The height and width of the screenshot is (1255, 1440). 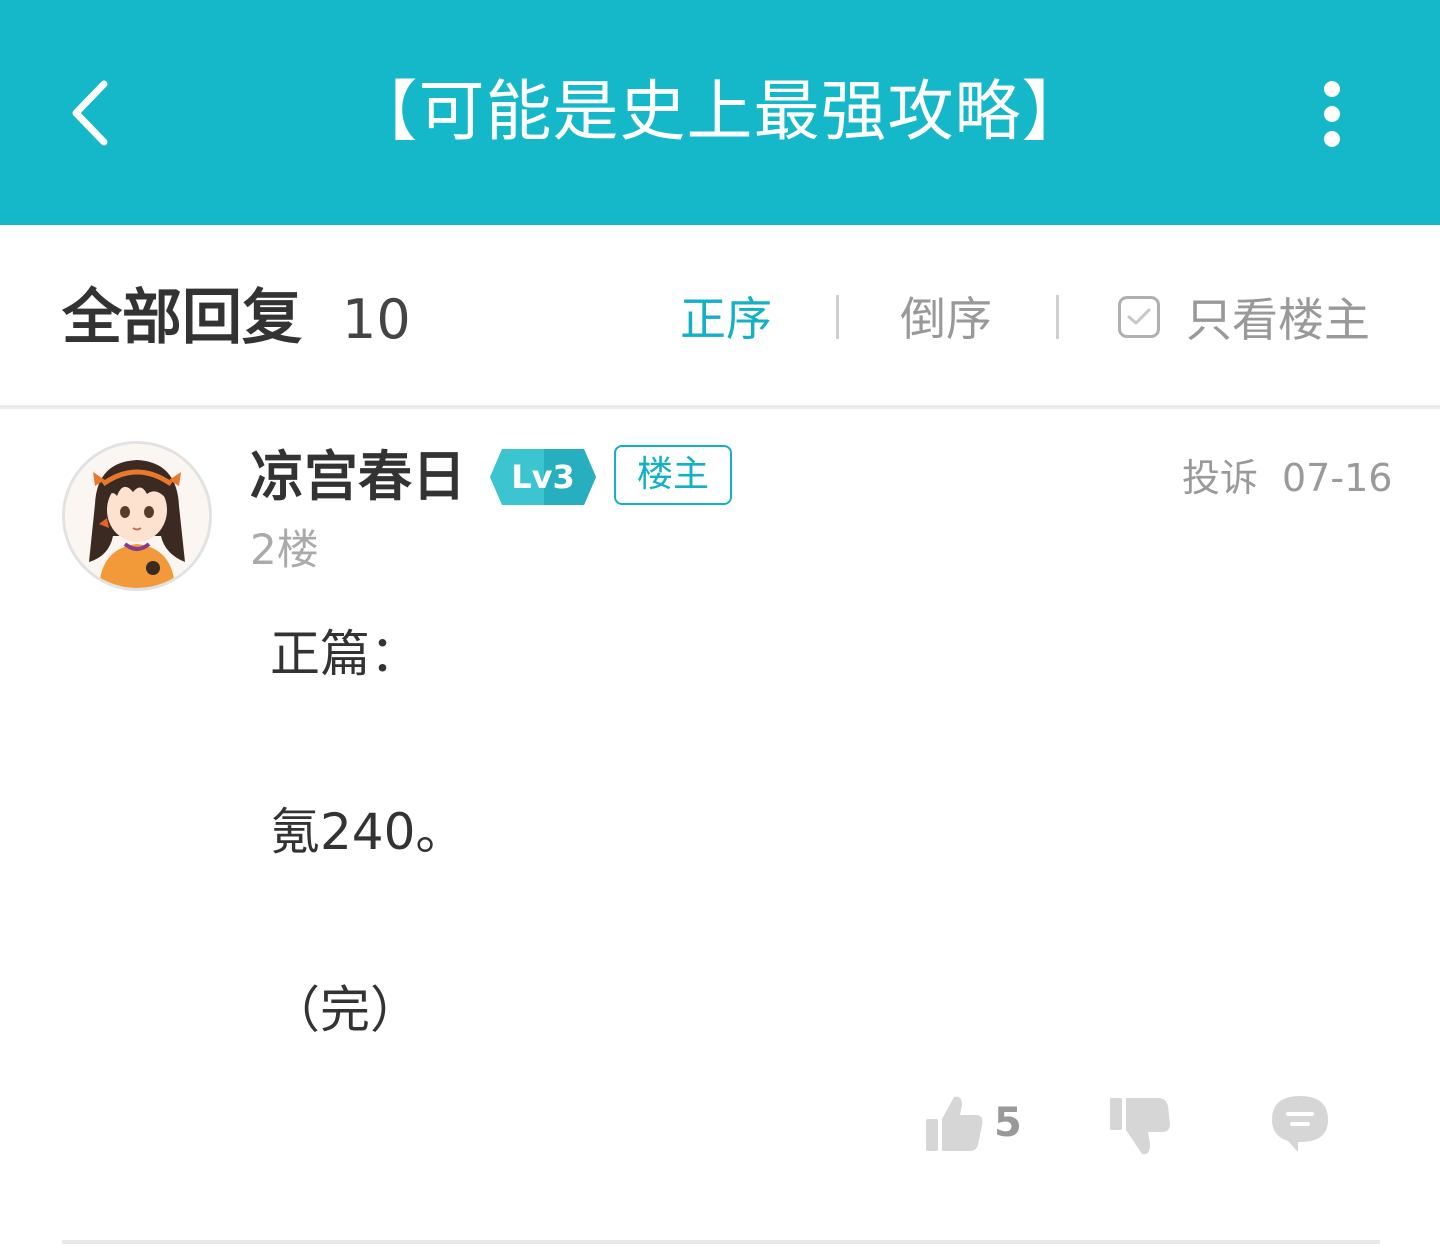 I want to click on check-icon, so click(x=1139, y=316).